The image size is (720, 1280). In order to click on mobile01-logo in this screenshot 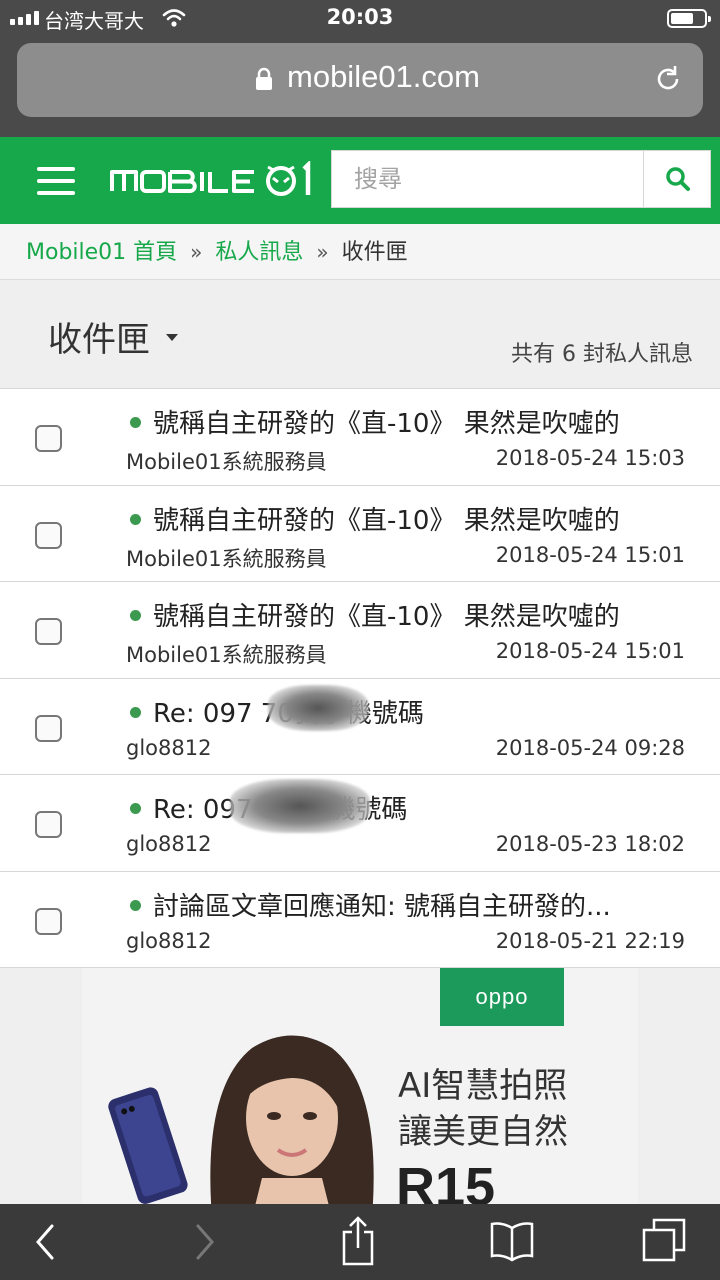, I will do `click(212, 181)`.